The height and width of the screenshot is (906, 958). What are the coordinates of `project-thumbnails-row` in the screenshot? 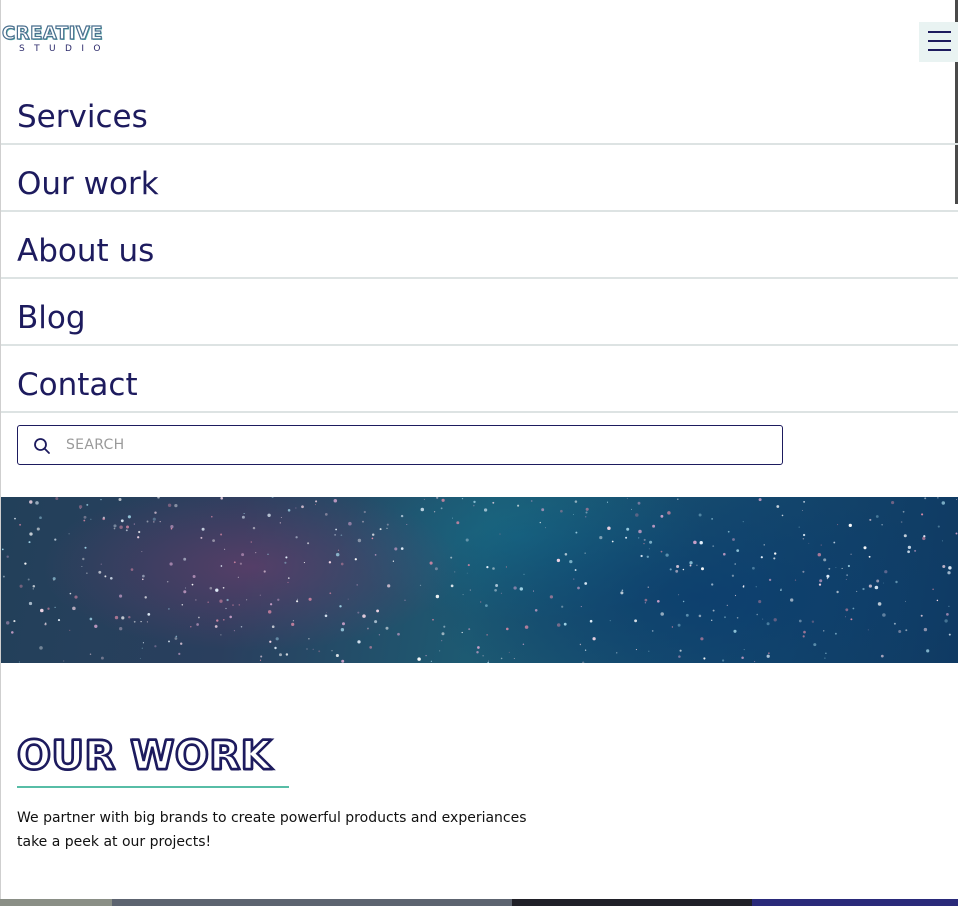 It's located at (479, 902).